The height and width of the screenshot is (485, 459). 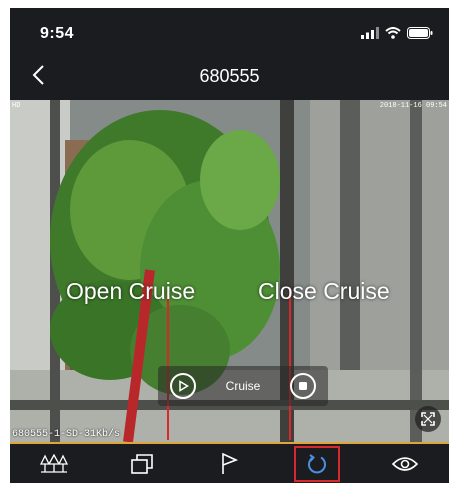 I want to click on cruise-label: Cruise, so click(x=243, y=386).